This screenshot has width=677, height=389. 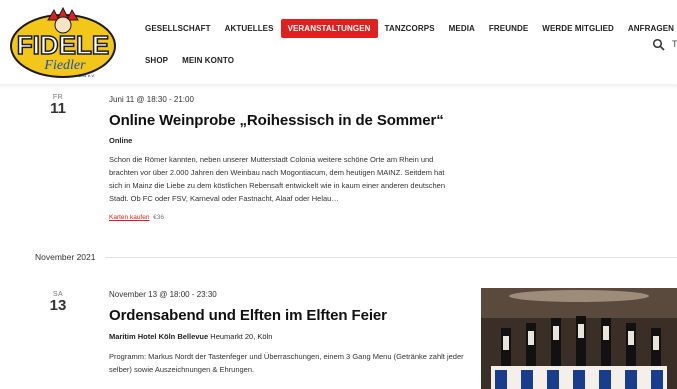 I want to click on ticket-link: Karten kaufen, so click(x=129, y=217).